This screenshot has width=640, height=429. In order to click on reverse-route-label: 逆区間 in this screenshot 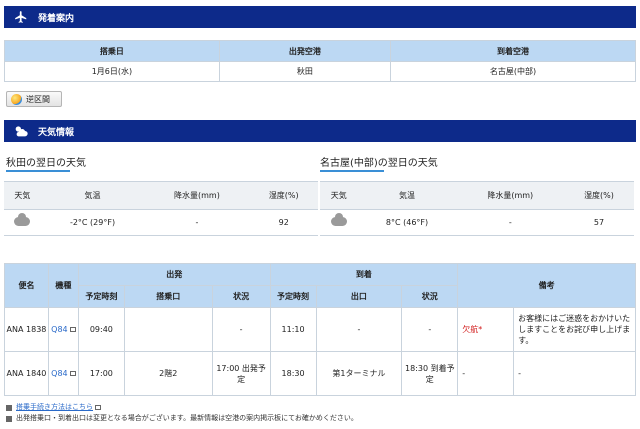, I will do `click(38, 99)`.